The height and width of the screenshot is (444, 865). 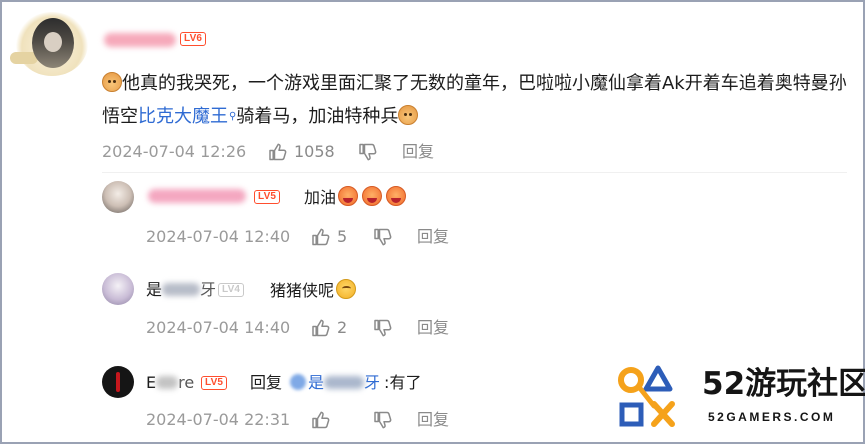 I want to click on reply-author-name-tail: re, so click(x=186, y=382).